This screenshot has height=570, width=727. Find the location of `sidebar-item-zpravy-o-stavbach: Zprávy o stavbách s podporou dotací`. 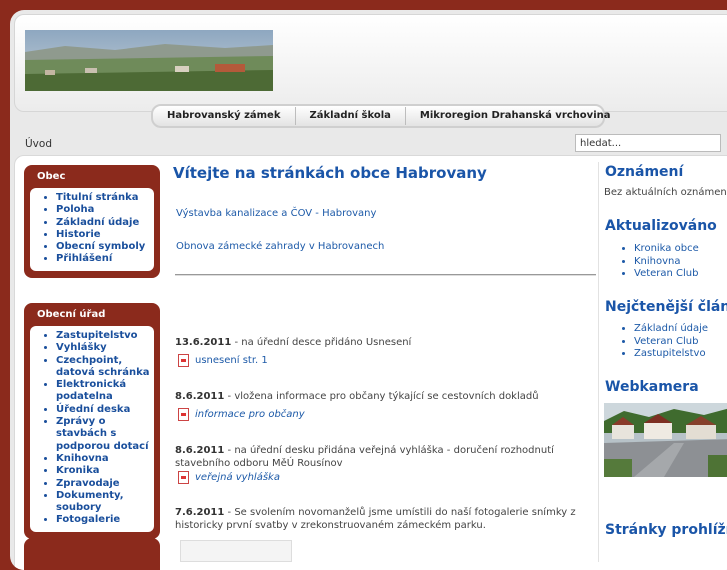

sidebar-item-zpravy-o-stavbach: Zprávy o stavbách s podporou dotací is located at coordinates (103, 434).